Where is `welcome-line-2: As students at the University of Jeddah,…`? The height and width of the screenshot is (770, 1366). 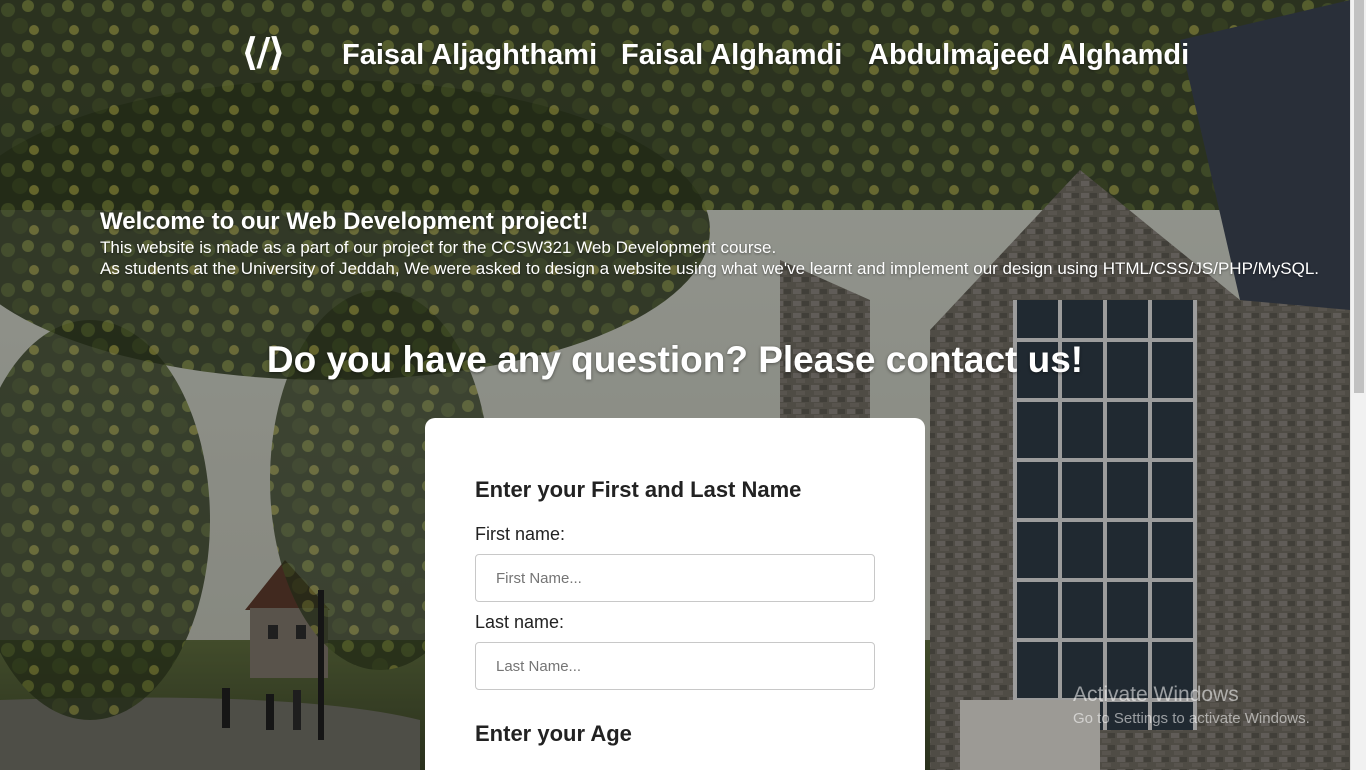
welcome-line-2: As students at the University of Jeddah,… is located at coordinates (710, 268).